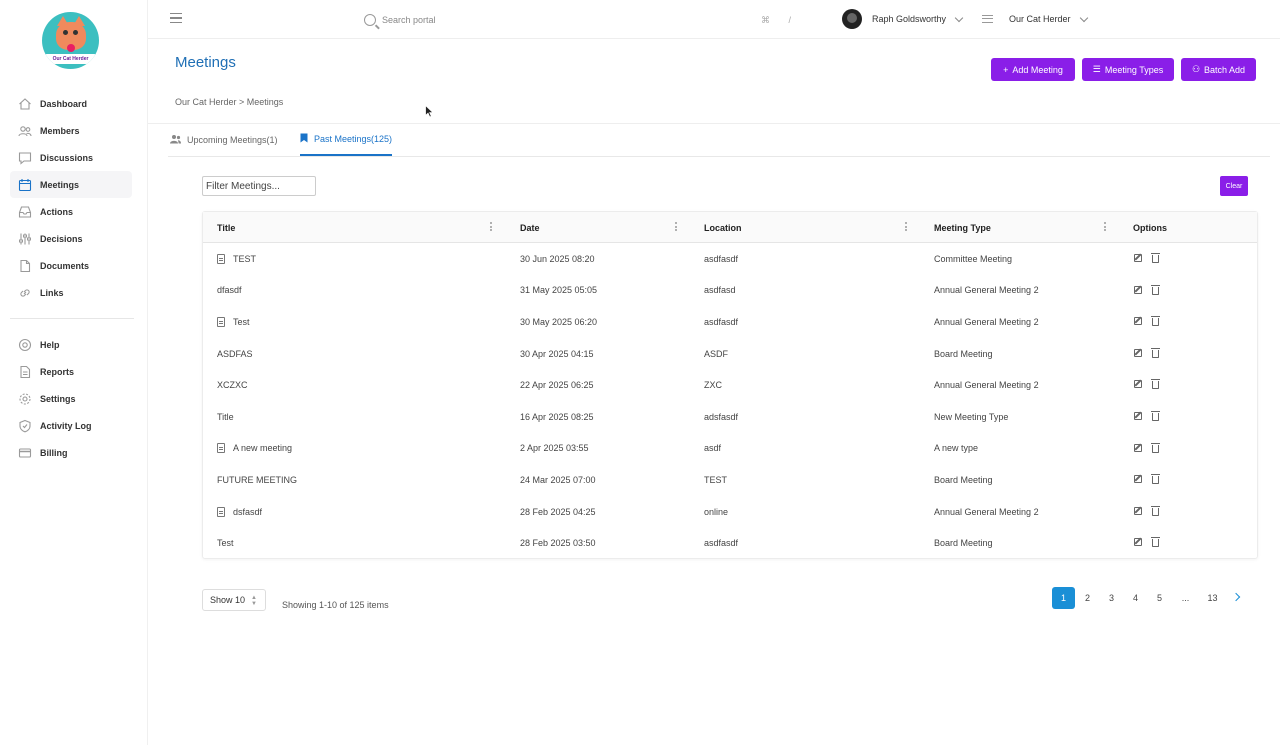 This screenshot has height=745, width=1280. I want to click on cell-location: TEST, so click(716, 479).